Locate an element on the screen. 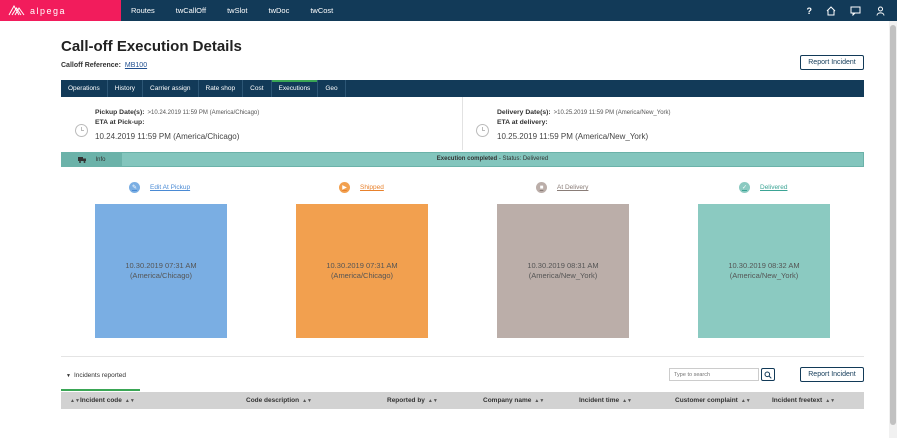 This screenshot has height=438, width=897. col-incident-time: Incident time ▲▼ is located at coordinates (605, 401).